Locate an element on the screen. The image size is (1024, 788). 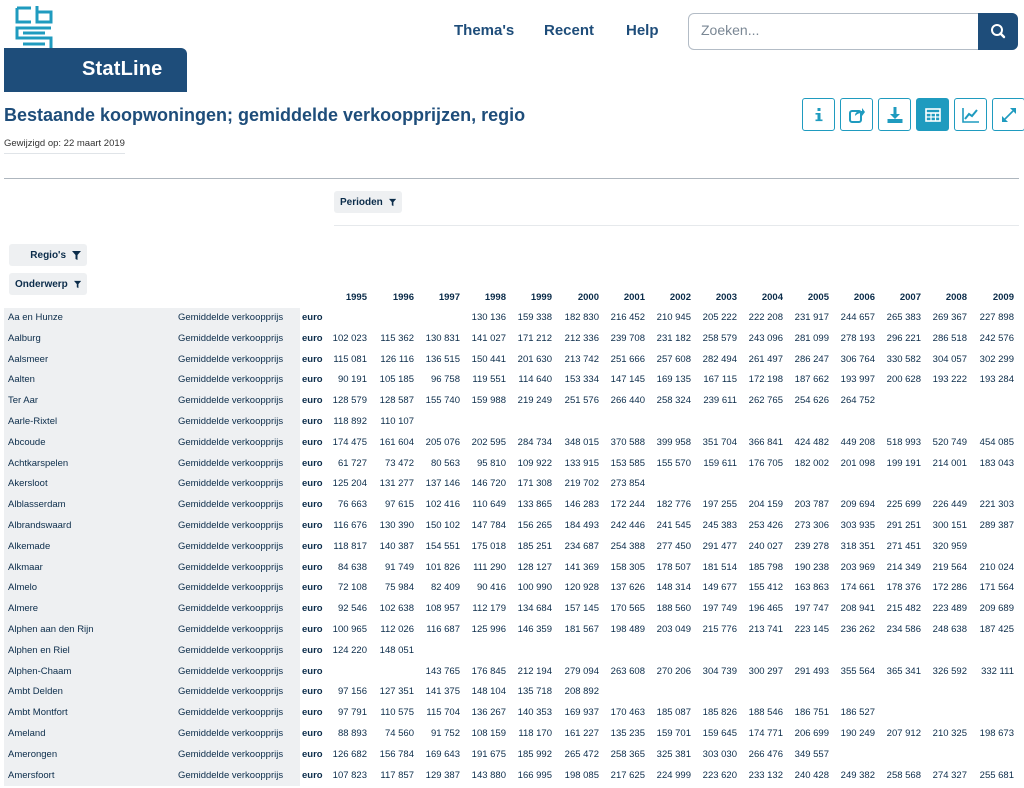
download-button is located at coordinates (894, 114).